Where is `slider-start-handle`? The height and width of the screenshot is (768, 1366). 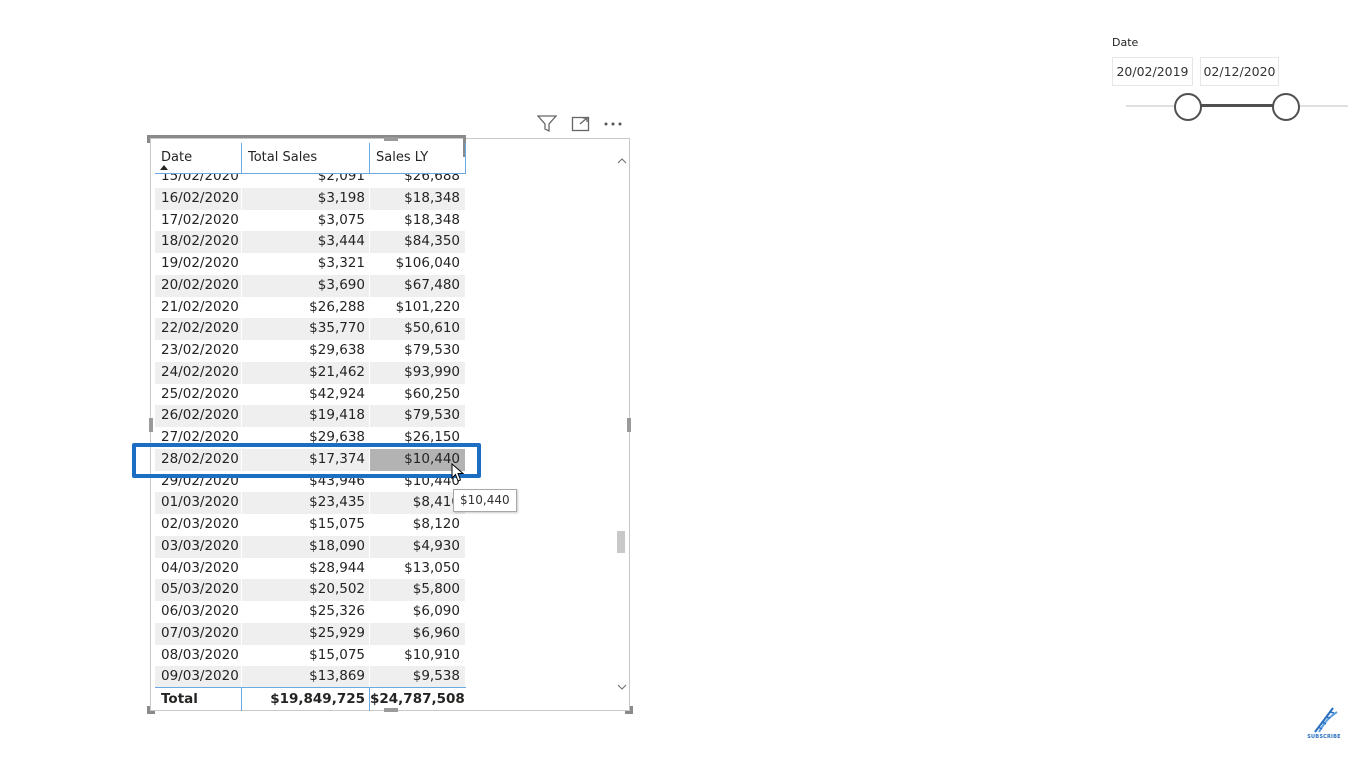
slider-start-handle is located at coordinates (1188, 107).